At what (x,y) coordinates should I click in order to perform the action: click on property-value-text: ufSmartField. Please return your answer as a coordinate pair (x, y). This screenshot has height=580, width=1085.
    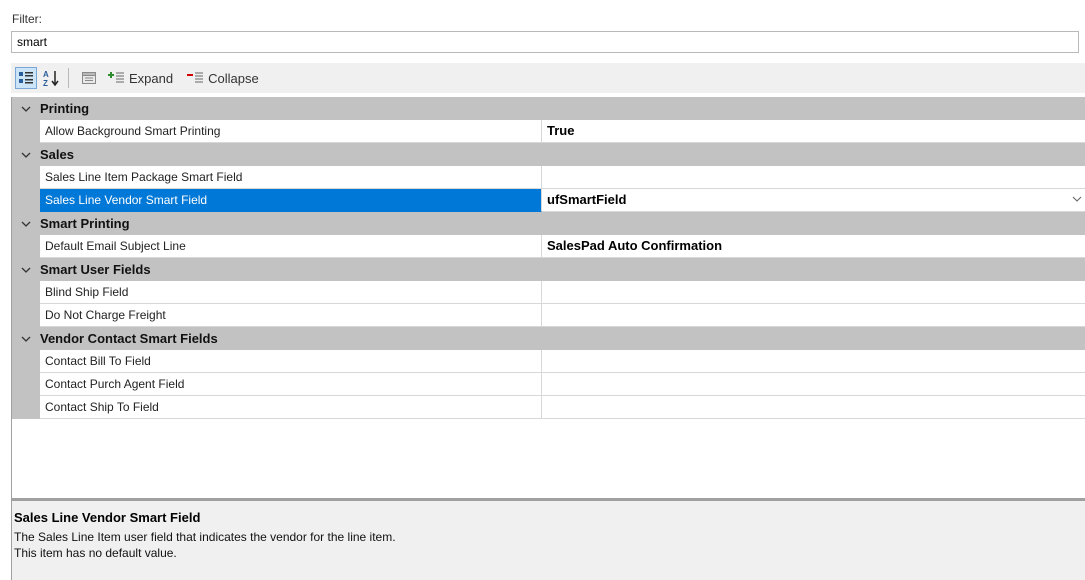
    Looking at the image, I should click on (587, 199).